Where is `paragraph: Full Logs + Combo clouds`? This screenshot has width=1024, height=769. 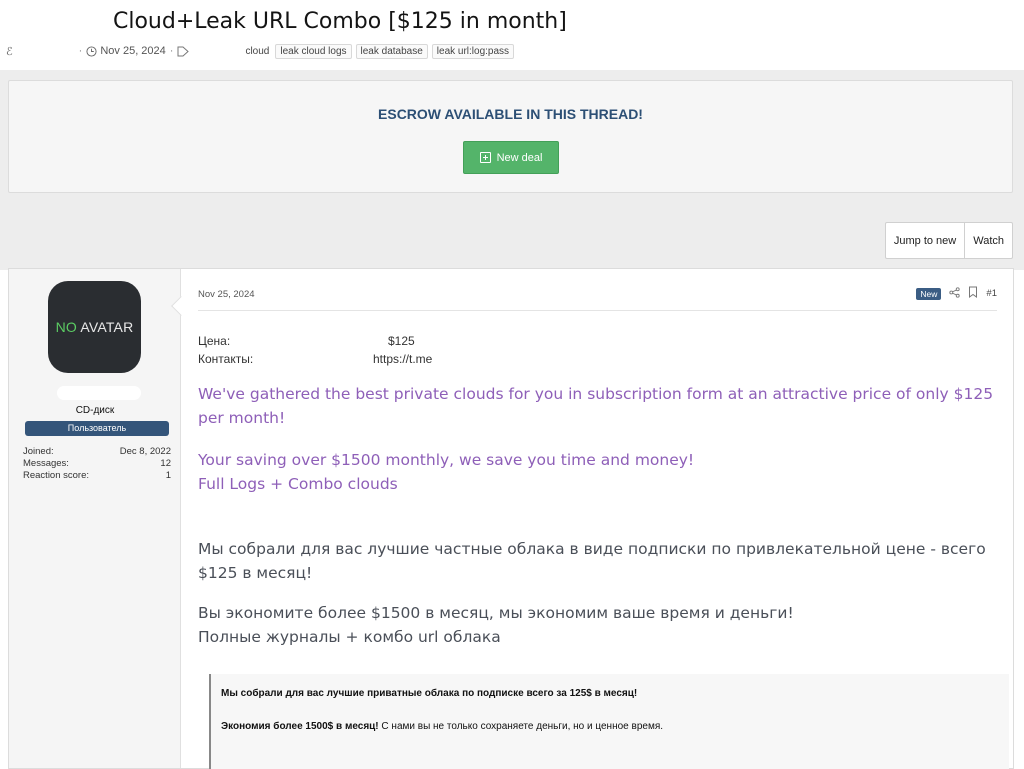 paragraph: Full Logs + Combo clouds is located at coordinates (298, 484).